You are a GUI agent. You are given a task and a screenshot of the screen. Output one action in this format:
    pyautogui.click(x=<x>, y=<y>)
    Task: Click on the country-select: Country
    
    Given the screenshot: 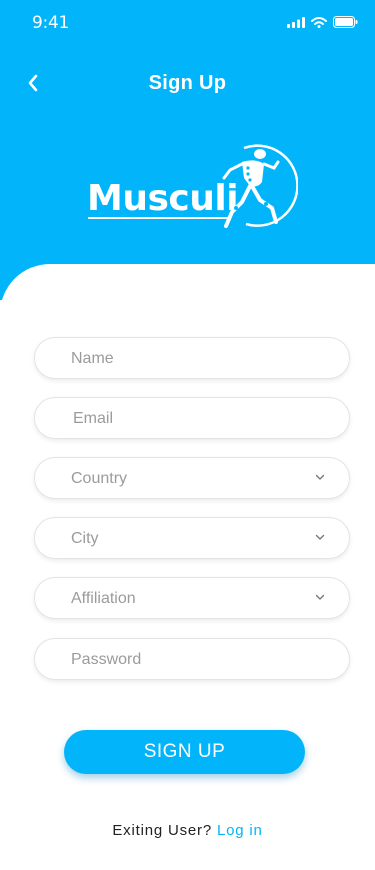 What is the action you would take?
    pyautogui.click(x=192, y=478)
    